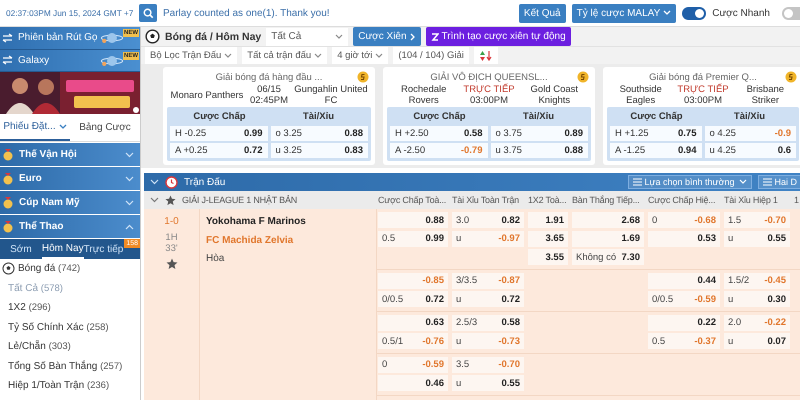  What do you see at coordinates (256, 222) in the screenshot?
I see `home-team: Yokohama F Marinos` at bounding box center [256, 222].